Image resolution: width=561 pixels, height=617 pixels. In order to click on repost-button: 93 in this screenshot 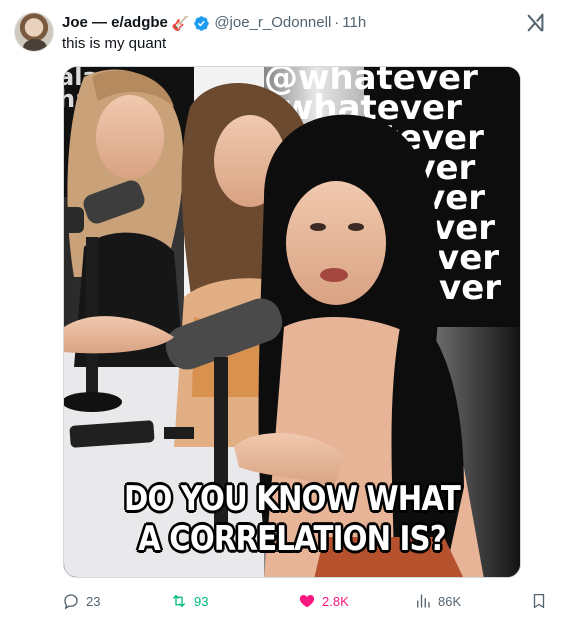, I will do `click(189, 601)`.